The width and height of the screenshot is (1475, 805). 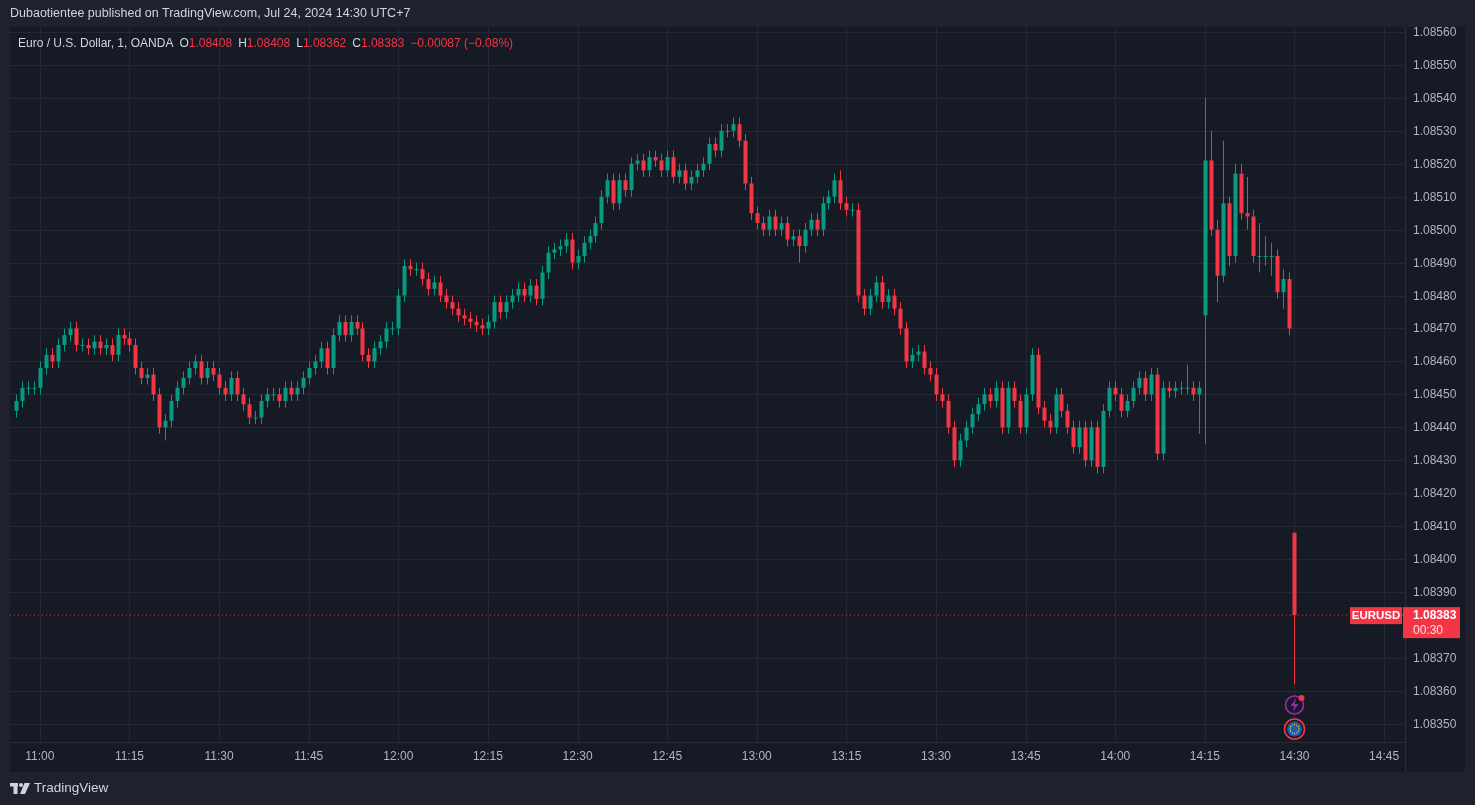 I want to click on price-tag: 1.08383 00:30, so click(x=1431, y=623).